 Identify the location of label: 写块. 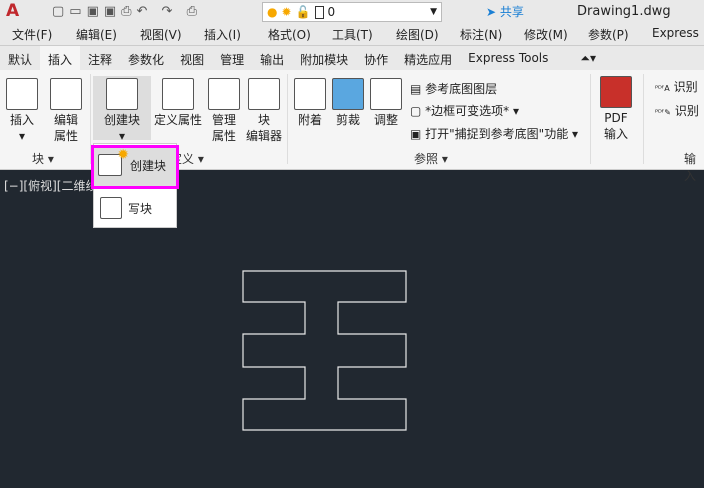
(140, 208).